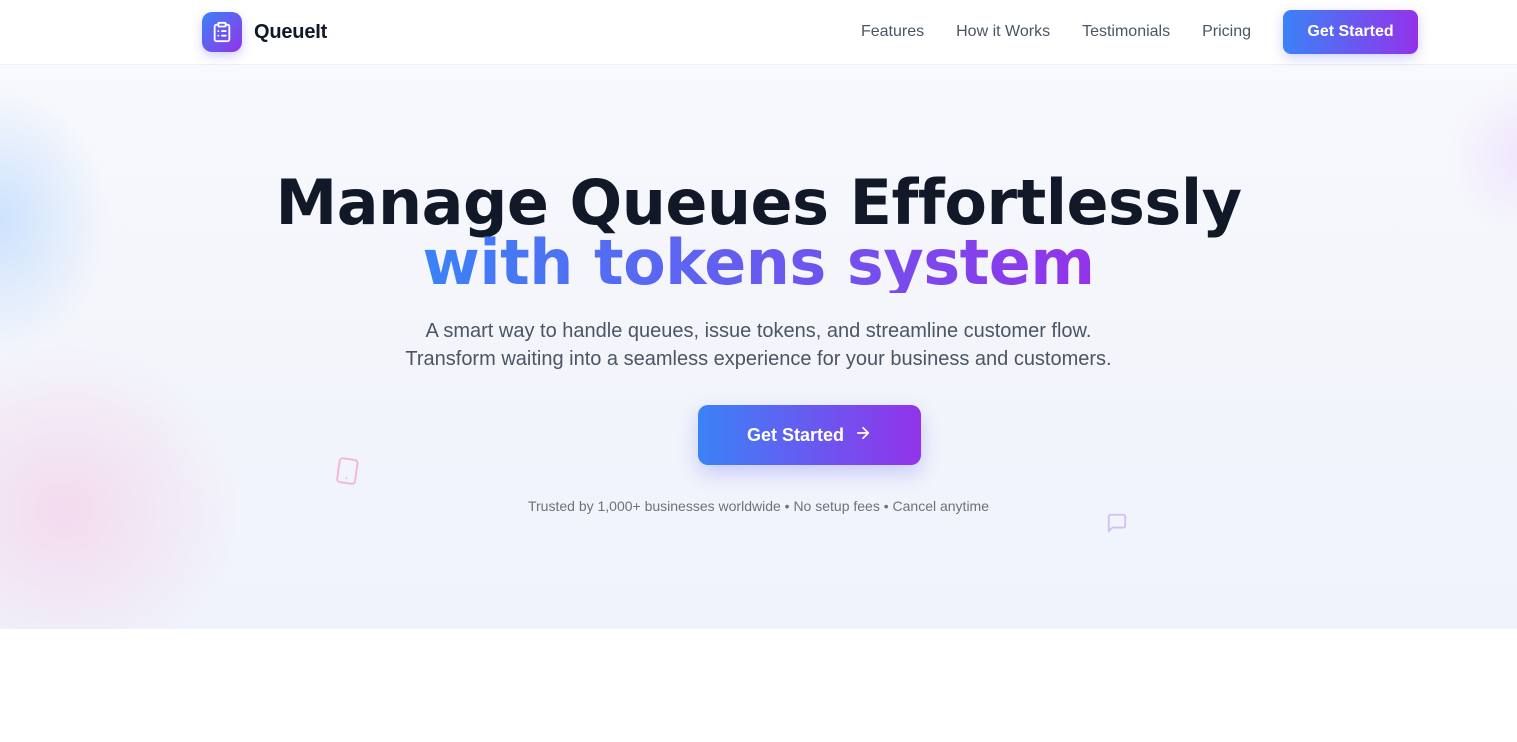  What do you see at coordinates (758, 262) in the screenshot?
I see `hero-headline-gradient: with tokens system` at bounding box center [758, 262].